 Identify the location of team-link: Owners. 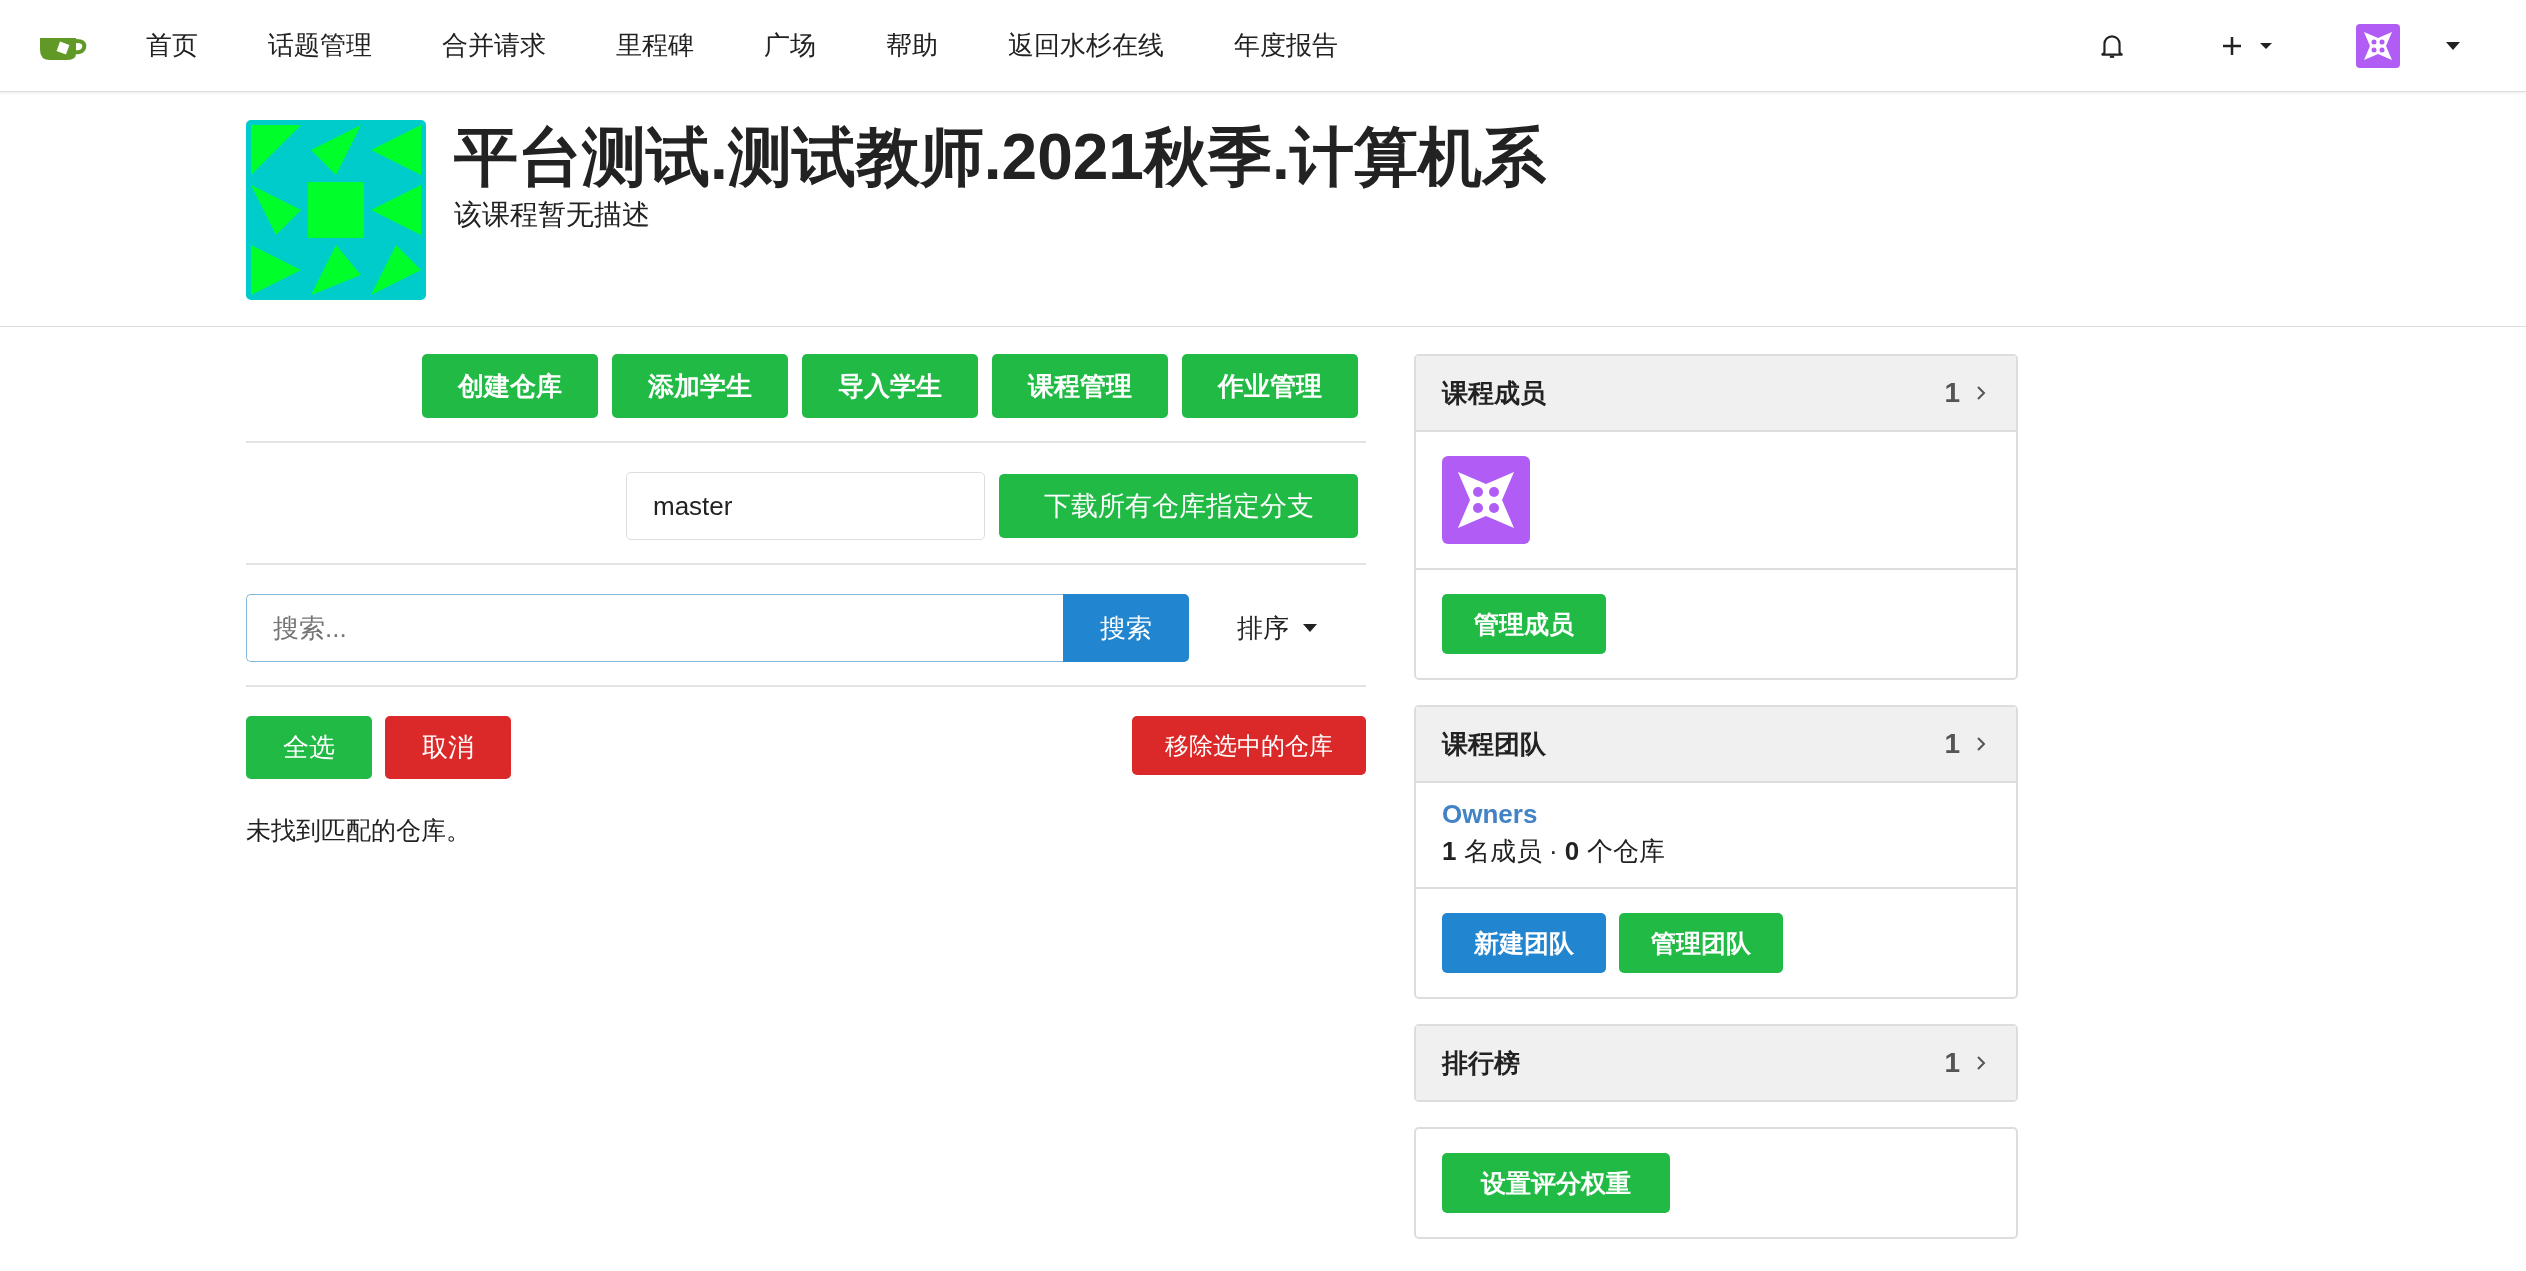
(1716, 814).